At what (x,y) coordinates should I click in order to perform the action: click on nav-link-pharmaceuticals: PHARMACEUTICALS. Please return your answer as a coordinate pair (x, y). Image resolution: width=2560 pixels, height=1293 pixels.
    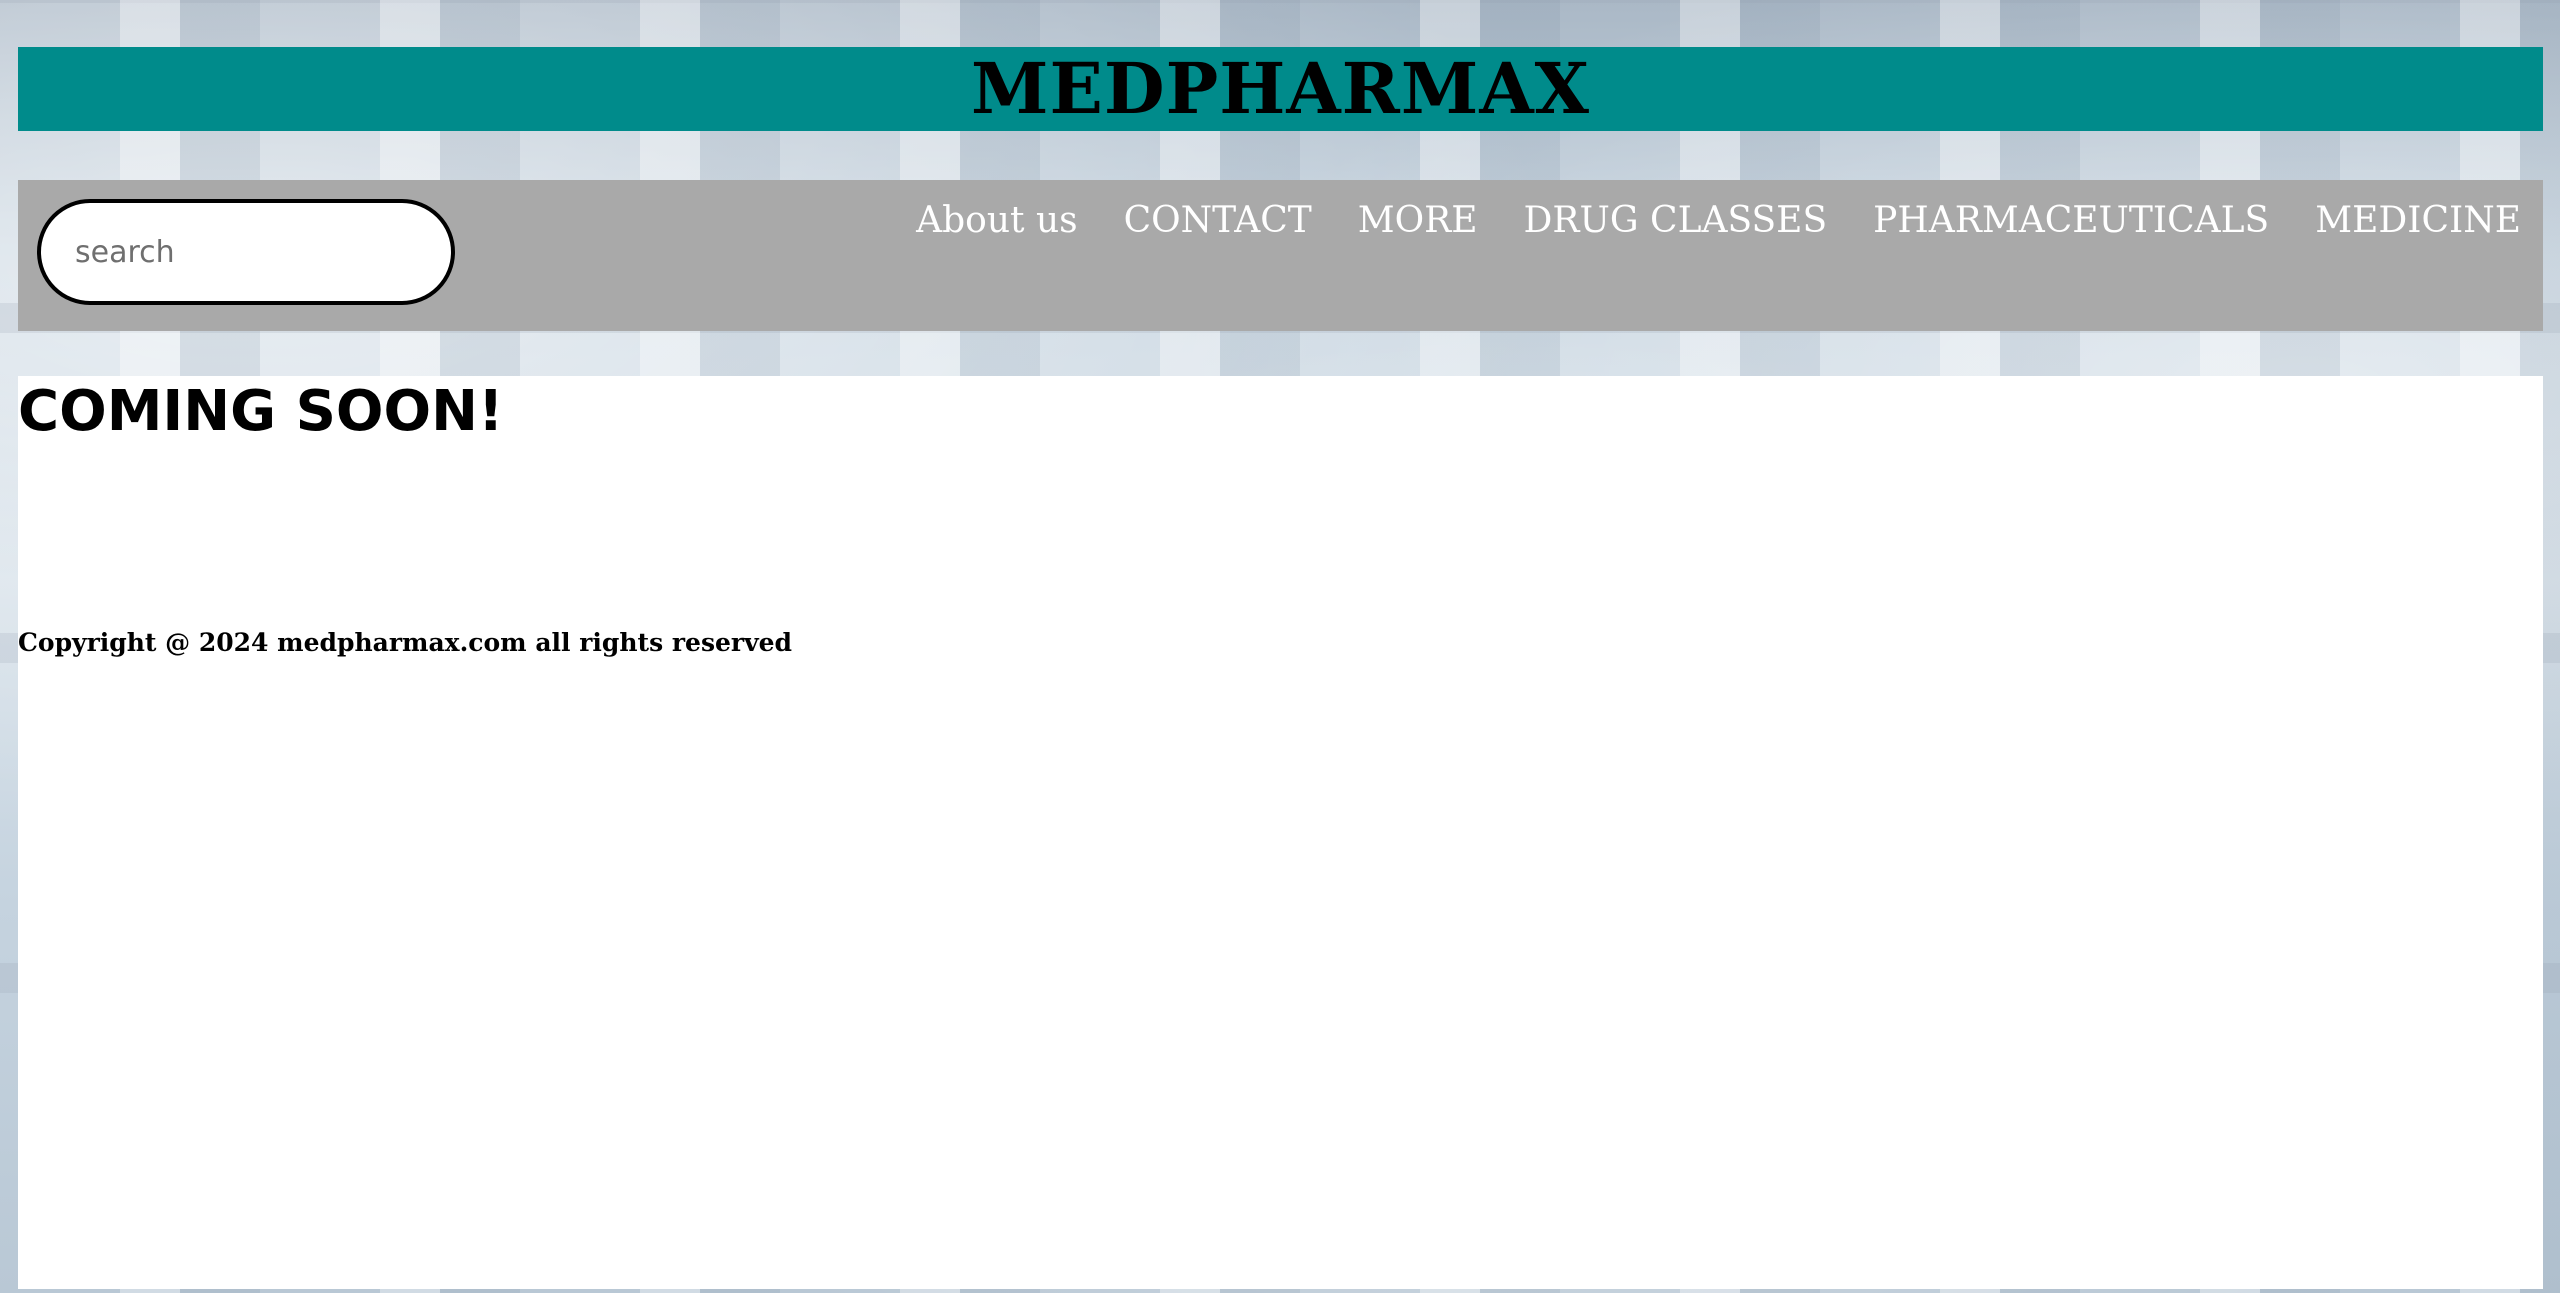
    Looking at the image, I should click on (2071, 220).